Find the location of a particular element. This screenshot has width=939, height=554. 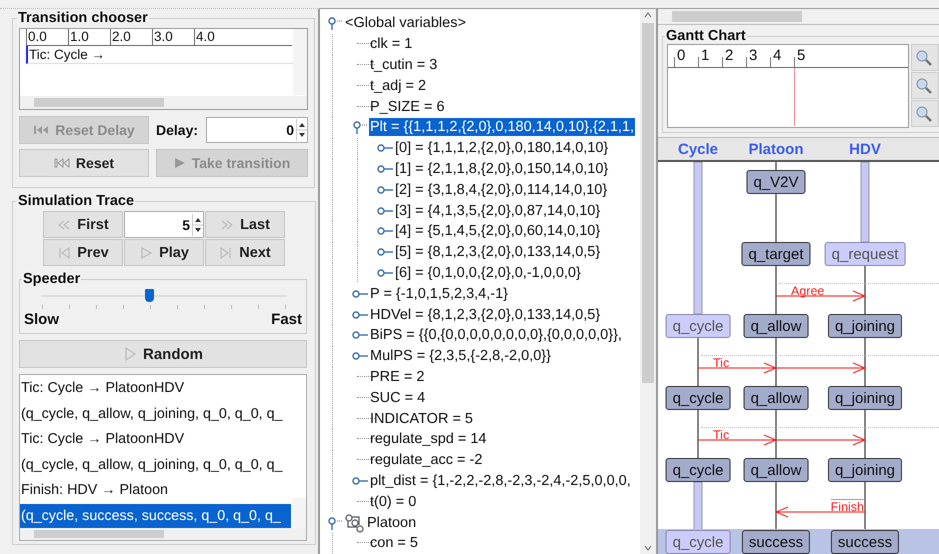

tree-item: [6] = {0,1,0,0,{2,0},0,-1,0,0,0} is located at coordinates (488, 273).